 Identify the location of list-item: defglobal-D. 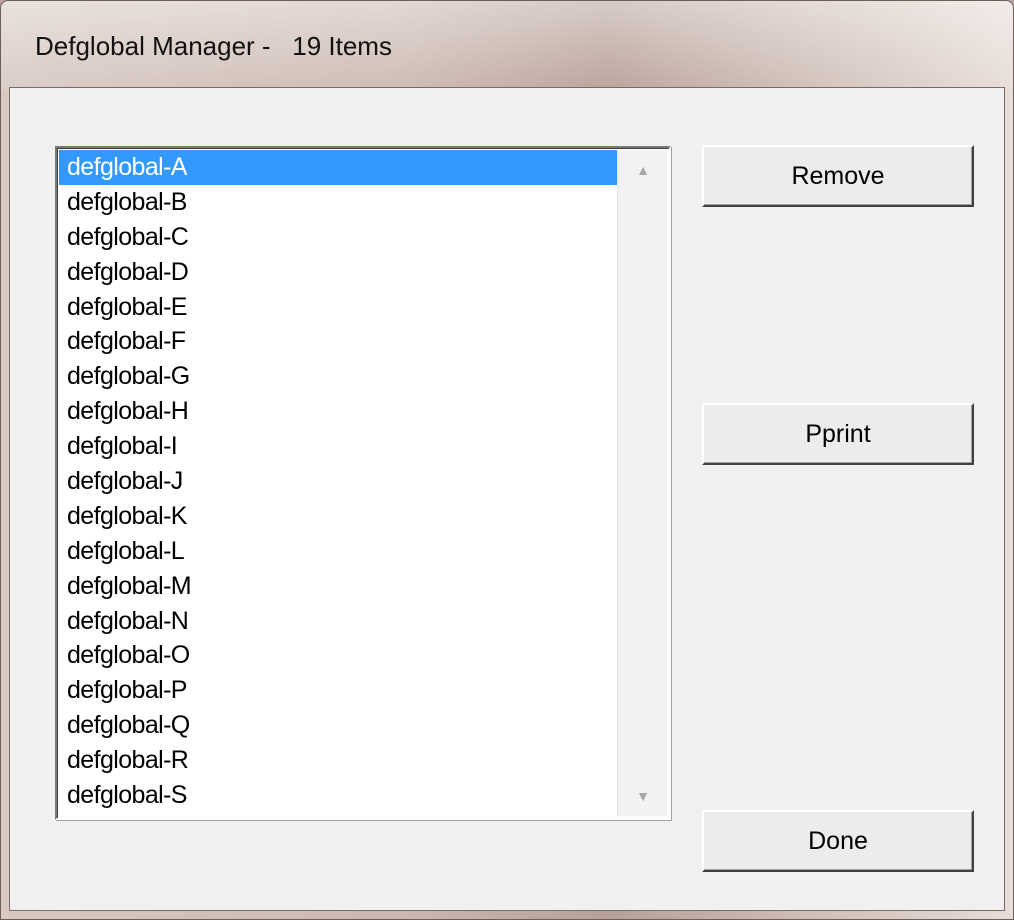
(339, 272).